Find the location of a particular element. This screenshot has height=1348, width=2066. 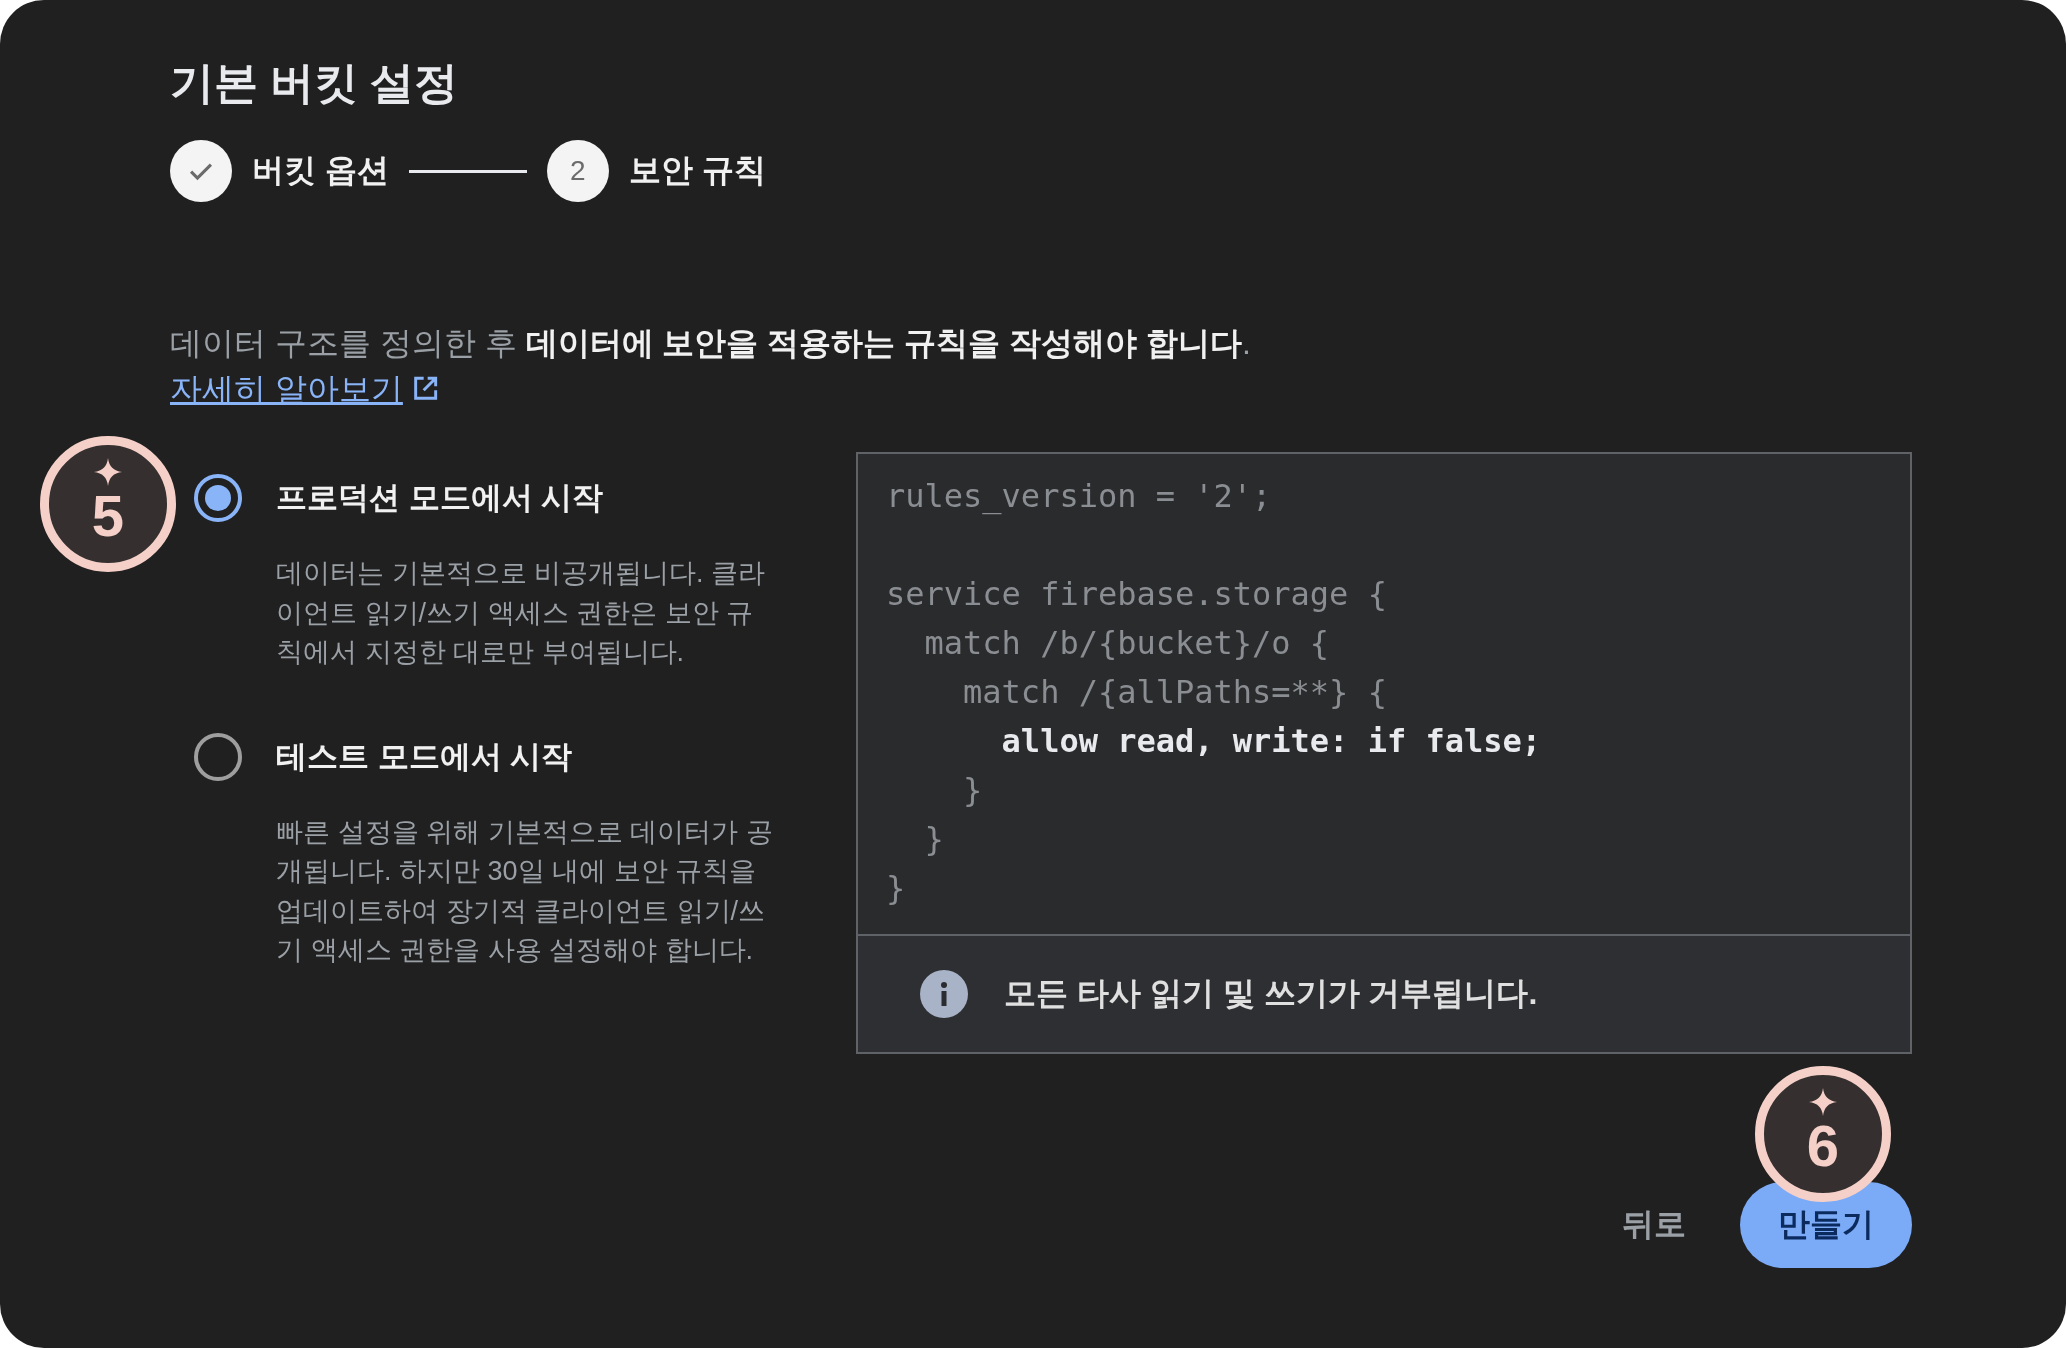

code-line: match /{allPaths=**} { is located at coordinates (1174, 692).